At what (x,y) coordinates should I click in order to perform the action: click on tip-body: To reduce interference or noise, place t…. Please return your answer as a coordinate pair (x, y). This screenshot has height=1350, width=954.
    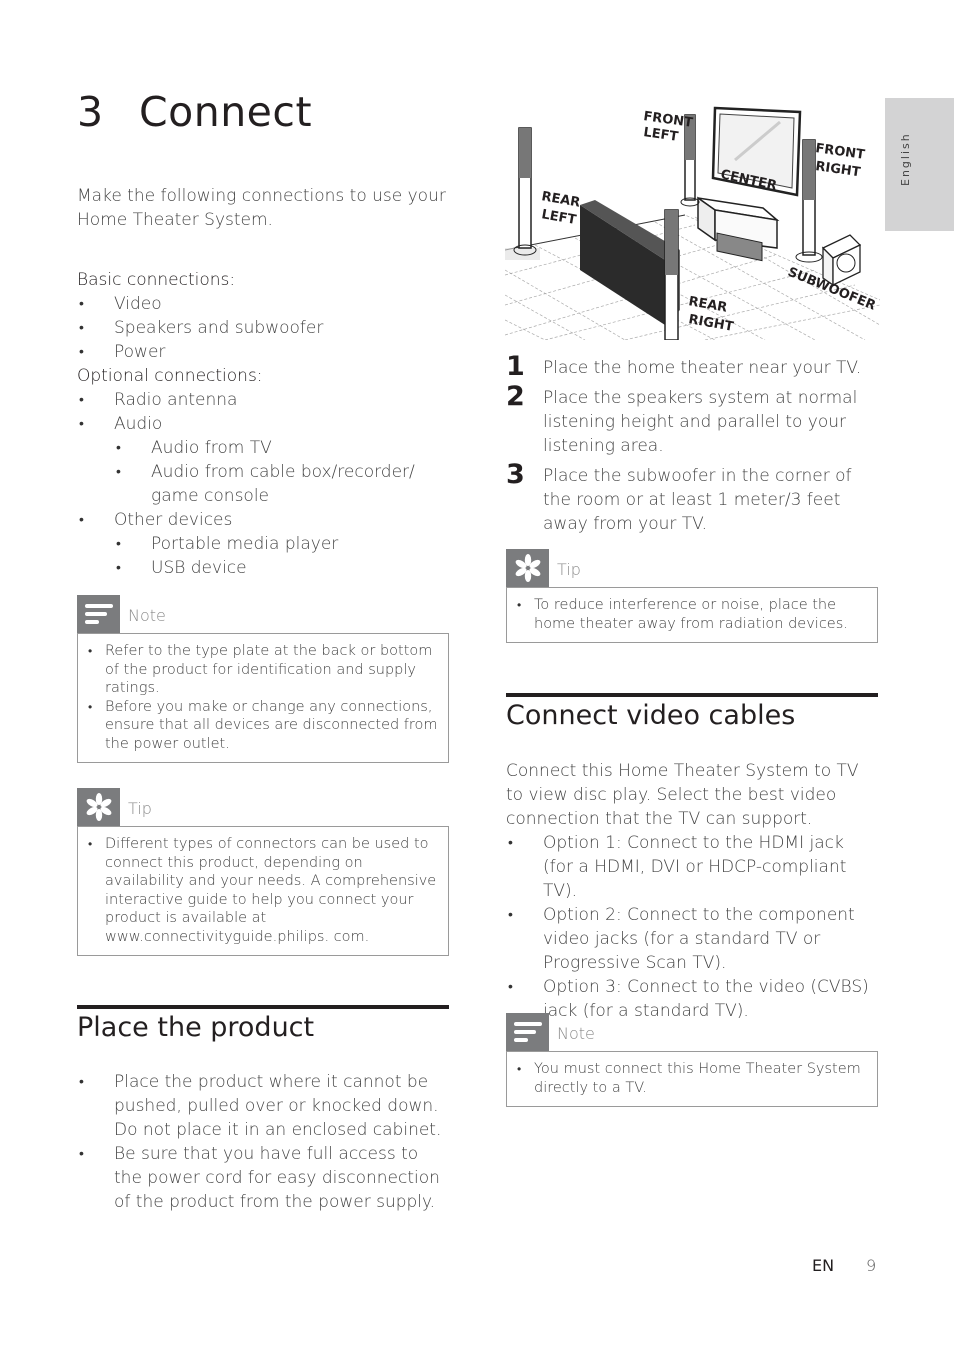
    Looking at the image, I should click on (692, 615).